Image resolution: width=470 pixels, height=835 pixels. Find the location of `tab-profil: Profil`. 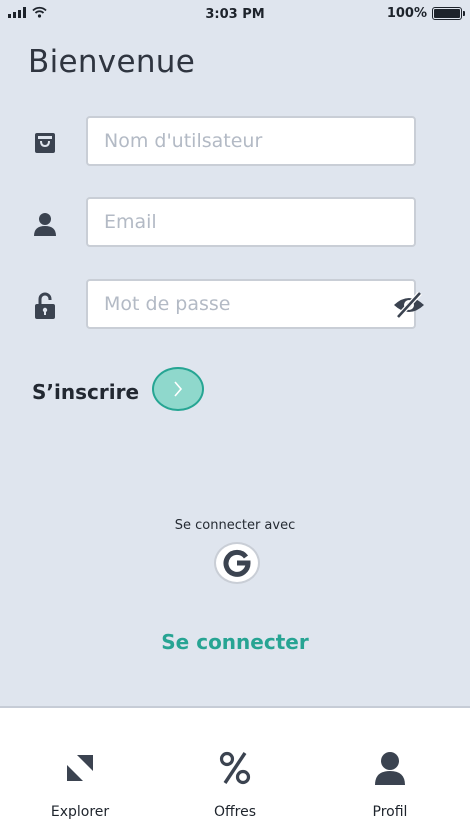

tab-profil: Profil is located at coordinates (390, 771).